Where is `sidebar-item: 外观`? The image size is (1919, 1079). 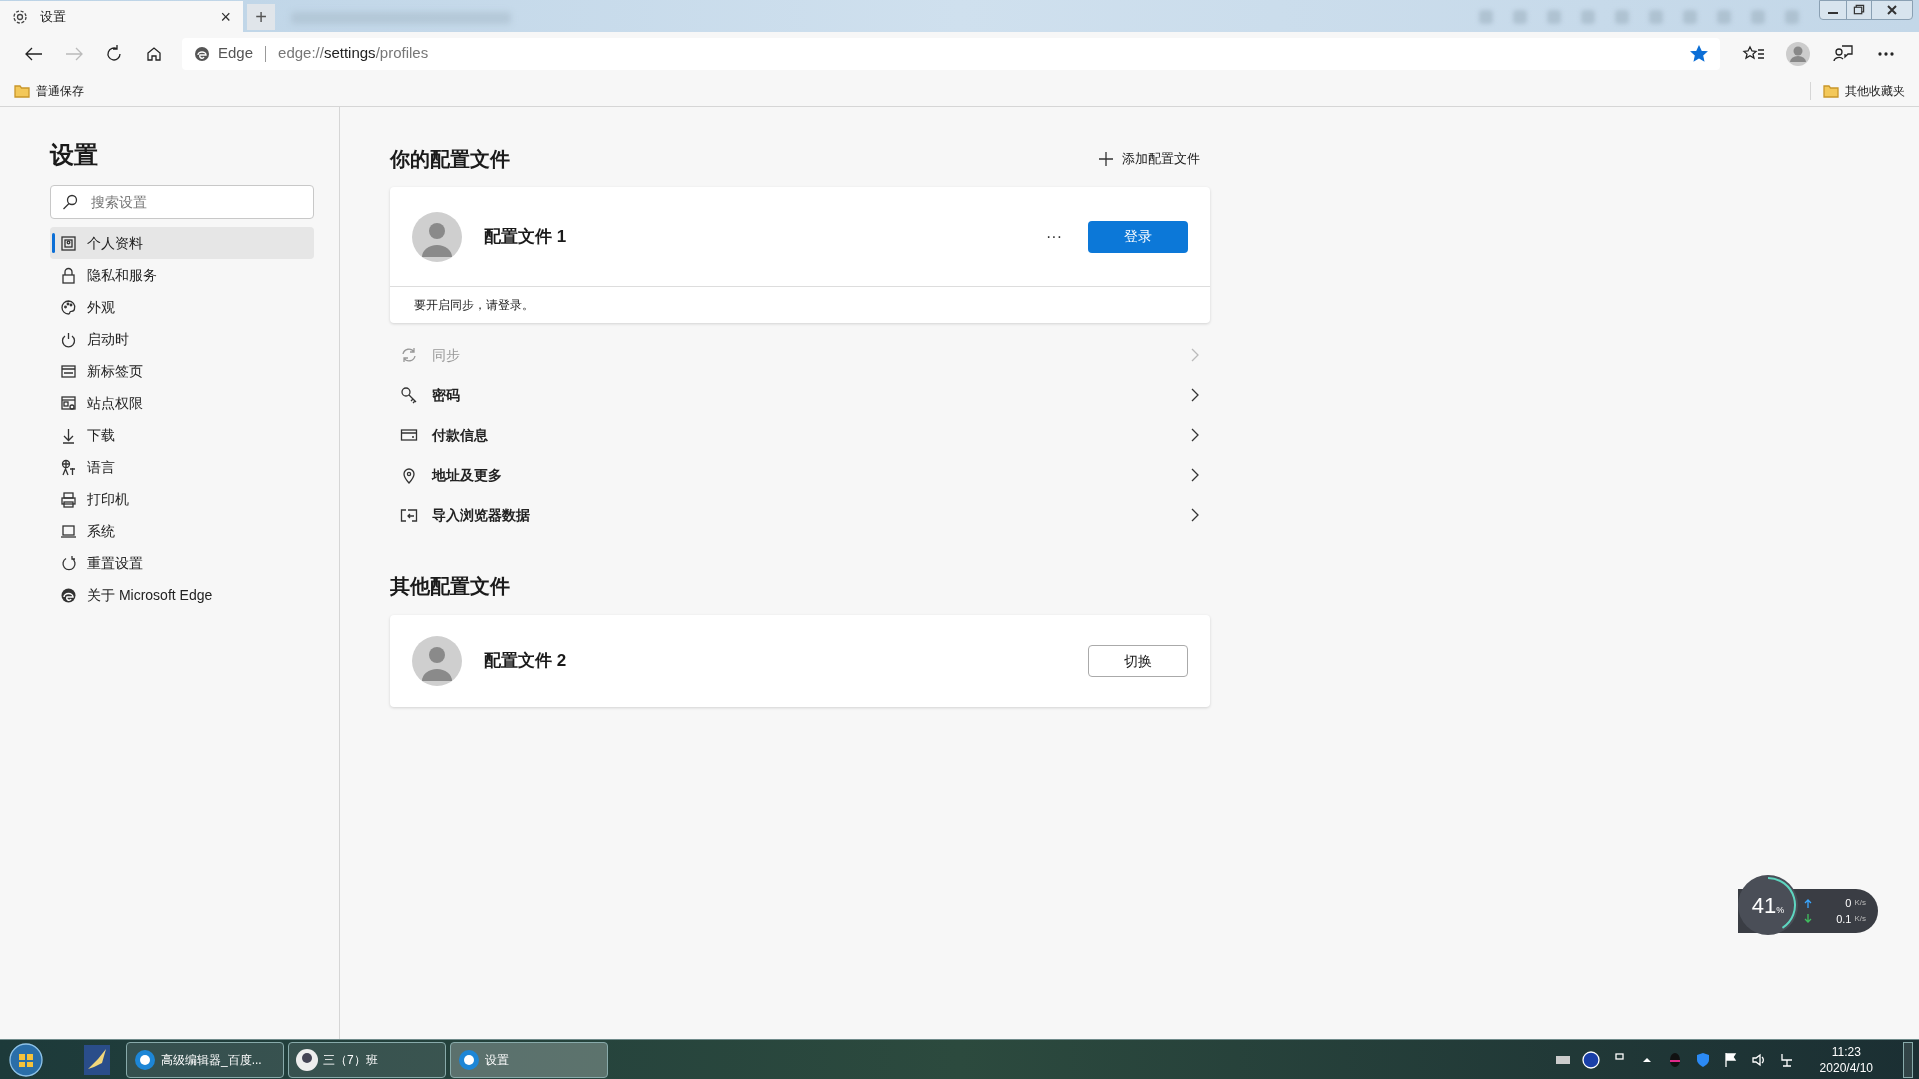
sidebar-item: 外观 is located at coordinates (182, 307).